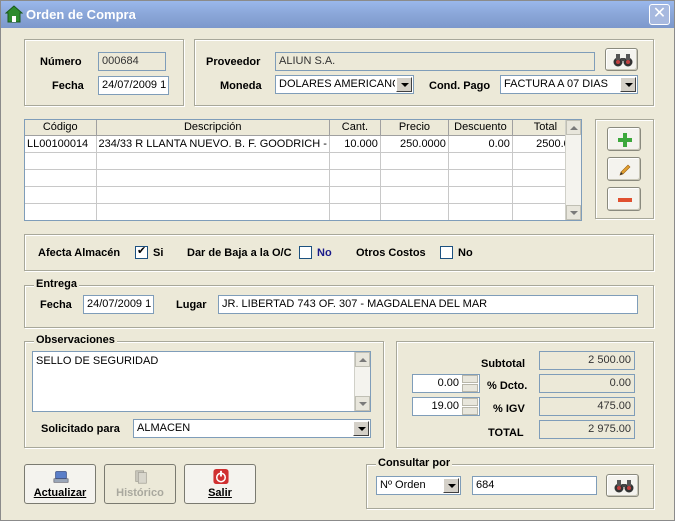 The width and height of the screenshot is (675, 521). I want to click on dcto-pct-spinner: 0.00, so click(446, 383).